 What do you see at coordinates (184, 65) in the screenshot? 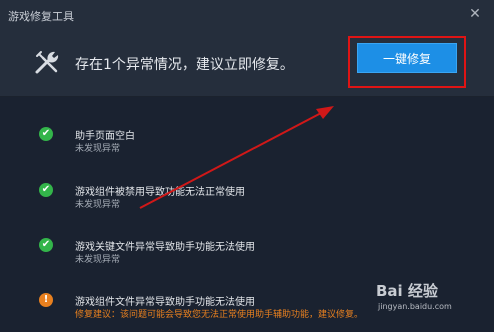
I see `status-message: 存在1个异常情况，建议立即修复。` at bounding box center [184, 65].